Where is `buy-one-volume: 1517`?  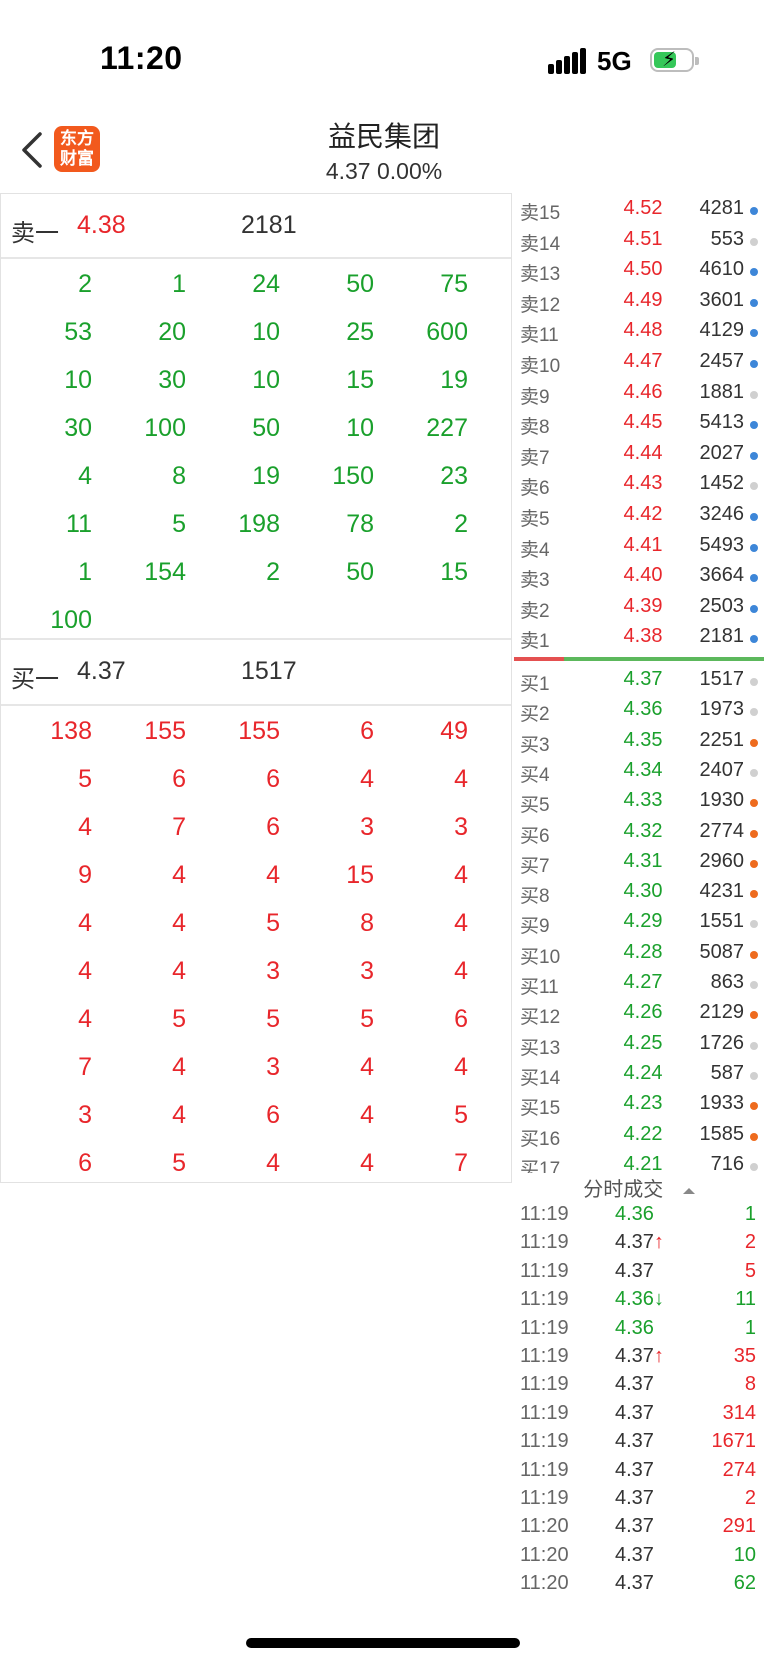 buy-one-volume: 1517 is located at coordinates (269, 671).